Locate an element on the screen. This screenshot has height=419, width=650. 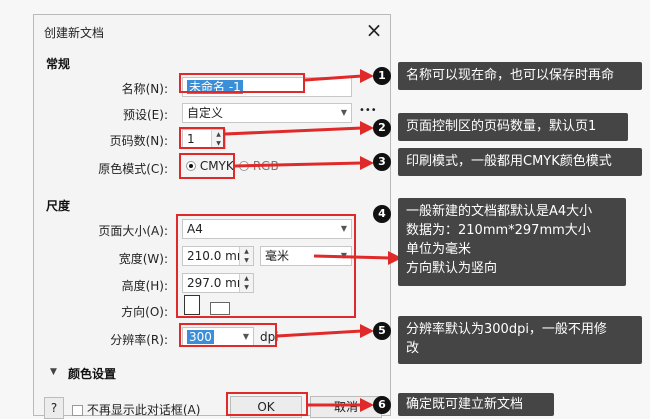
arrow-1-head is located at coordinates (367, 76).